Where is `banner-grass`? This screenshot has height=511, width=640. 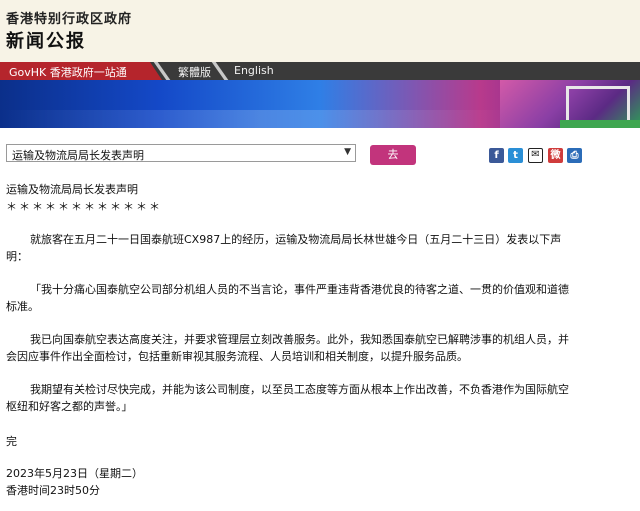 banner-grass is located at coordinates (600, 124).